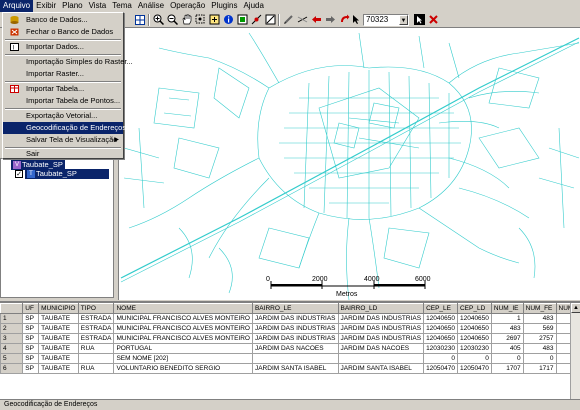 This screenshot has height=410, width=580. I want to click on table-cell: 12050470, so click(474, 368).